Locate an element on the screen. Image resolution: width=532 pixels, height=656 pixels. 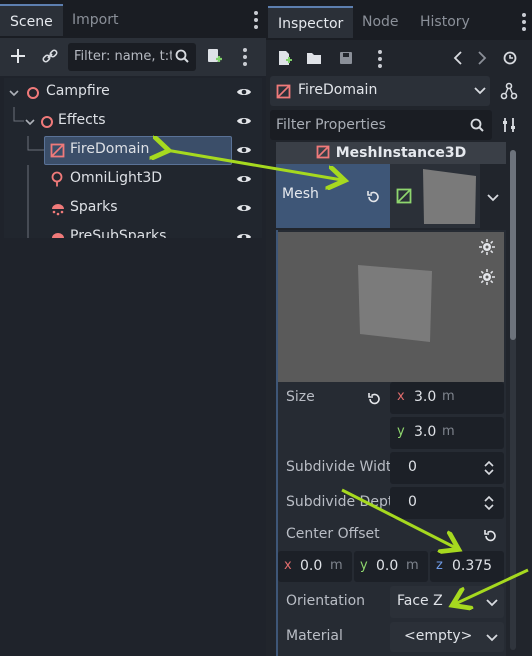
size-x-unit: m is located at coordinates (448, 396).